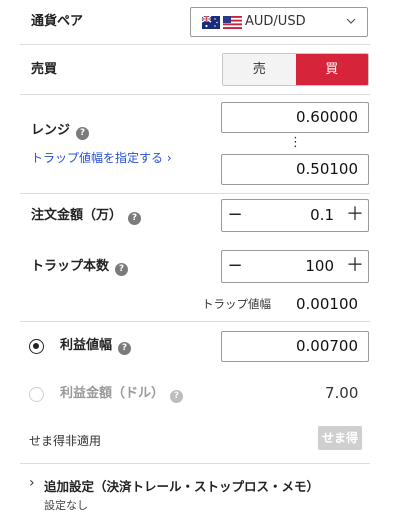 This screenshot has height=520, width=400. I want to click on order-amount-label: 注文金額（万）?, so click(86, 216).